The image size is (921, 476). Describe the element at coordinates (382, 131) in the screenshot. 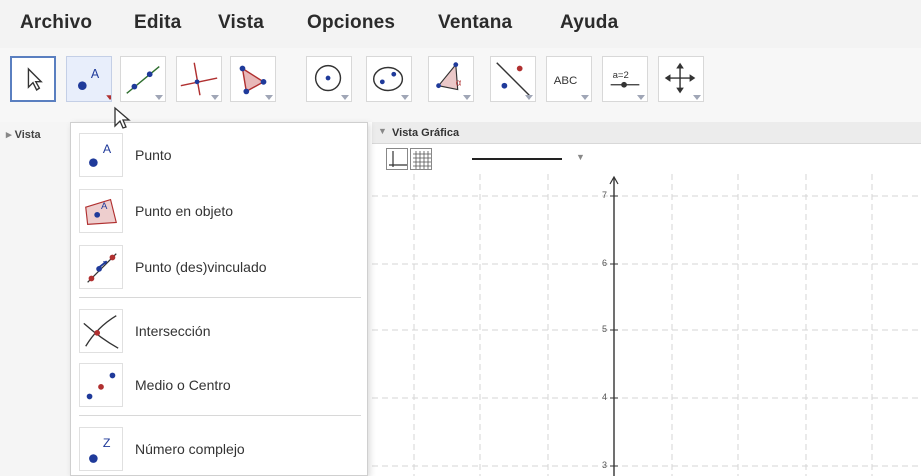

I see `collapse-triangle-icon: ▼` at that location.